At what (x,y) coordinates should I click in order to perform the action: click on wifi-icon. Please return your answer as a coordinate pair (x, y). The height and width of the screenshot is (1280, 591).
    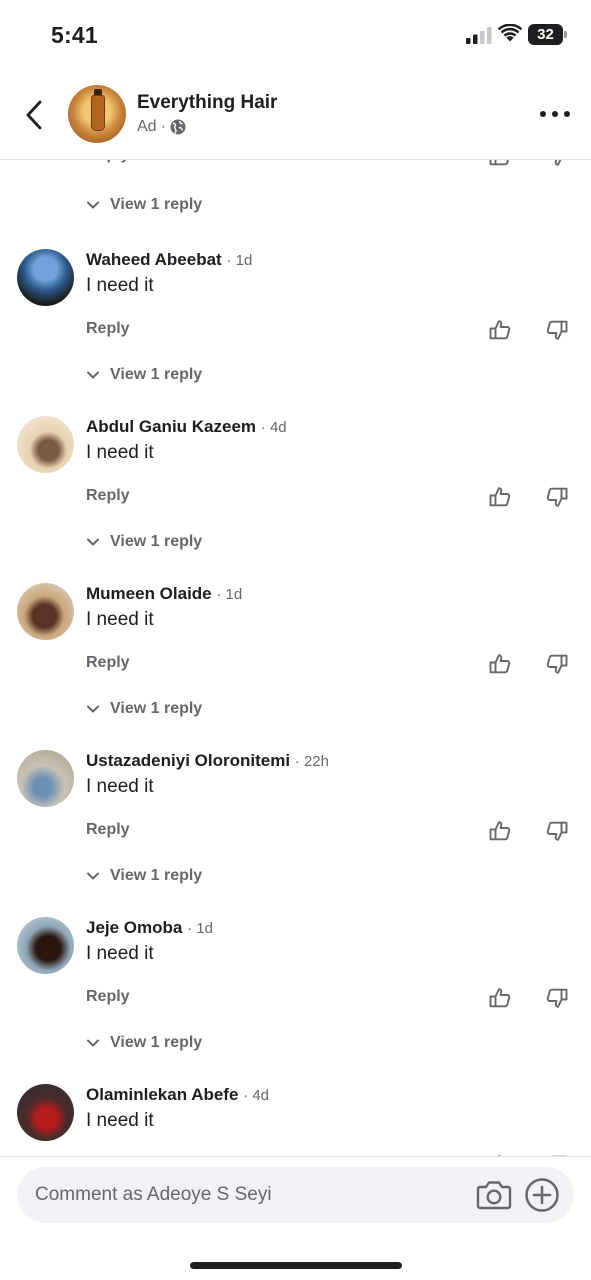
    Looking at the image, I should click on (510, 33).